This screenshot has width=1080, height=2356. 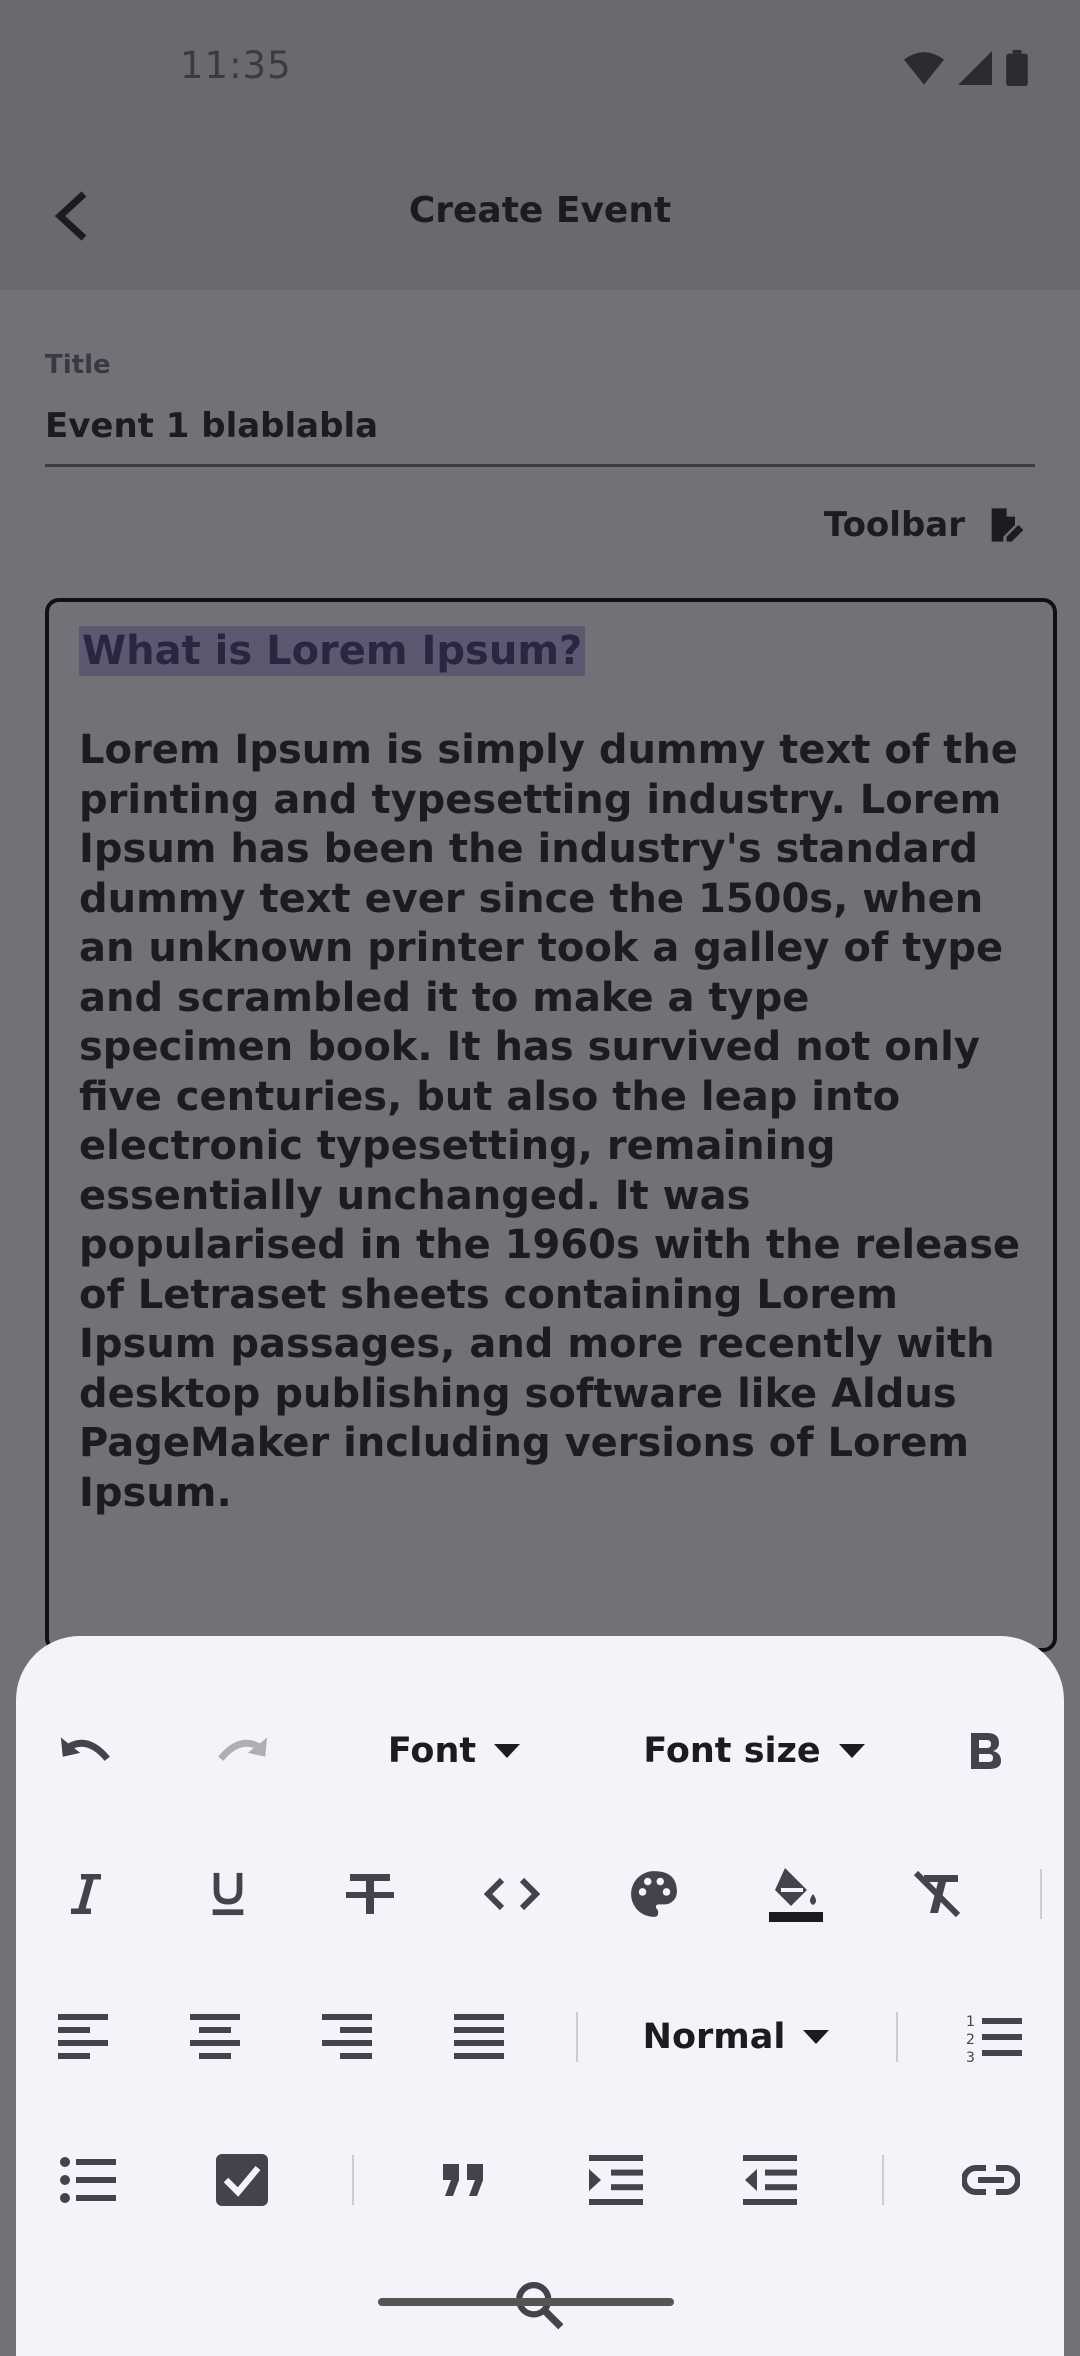 I want to click on align-left-button, so click(x=83, y=2037).